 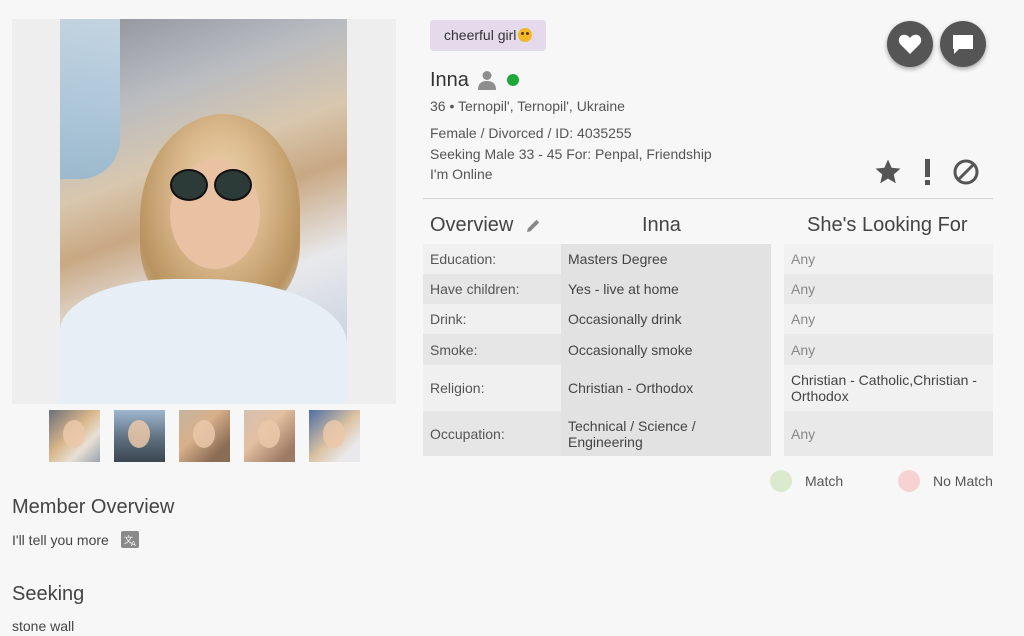 I want to click on status-text: cheerful girl, so click(x=480, y=35).